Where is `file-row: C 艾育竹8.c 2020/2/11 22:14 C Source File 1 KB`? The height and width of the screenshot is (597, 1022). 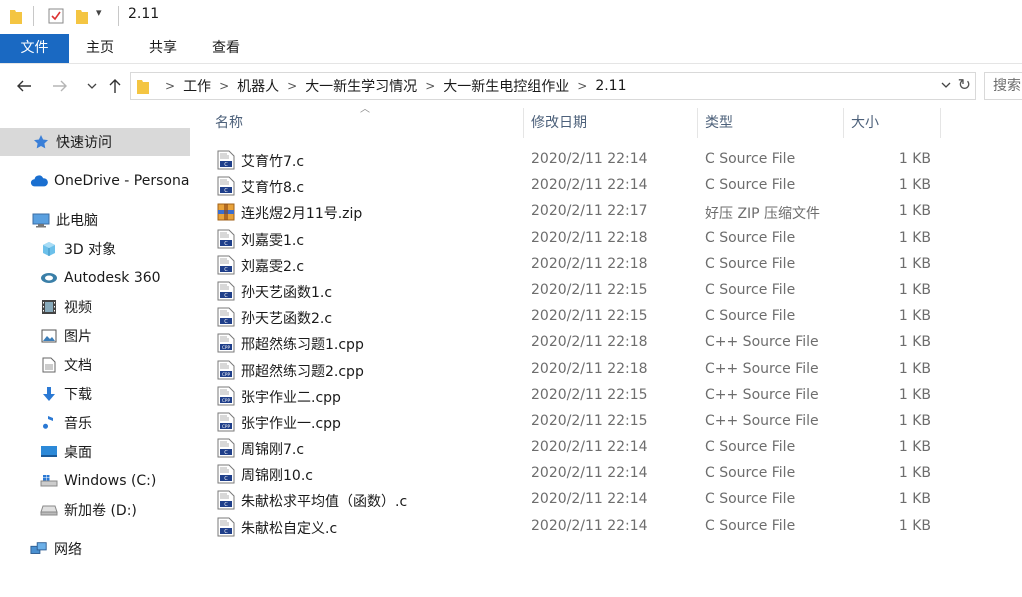 file-row: C 艾育竹8.c 2020/2/11 22:14 C Source File 1 KB is located at coordinates (611, 186).